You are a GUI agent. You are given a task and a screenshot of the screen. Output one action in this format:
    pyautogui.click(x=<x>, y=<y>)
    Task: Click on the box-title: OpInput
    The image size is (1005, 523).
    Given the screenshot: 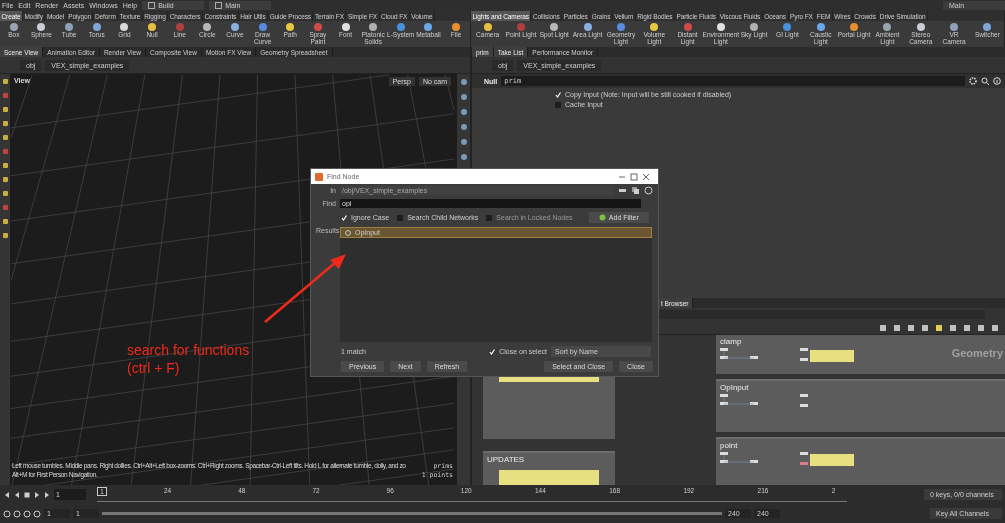 What is the action you would take?
    pyautogui.click(x=734, y=388)
    